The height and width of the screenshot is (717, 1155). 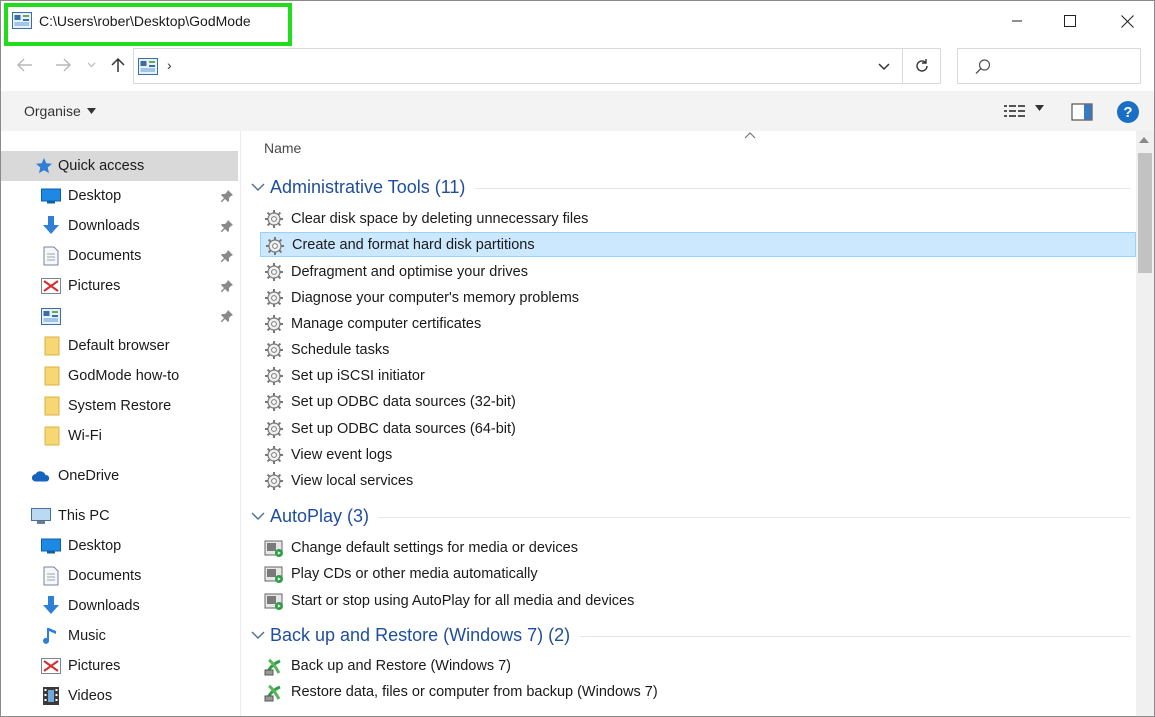 What do you see at coordinates (1144, 140) in the screenshot?
I see `scroll-up-icon` at bounding box center [1144, 140].